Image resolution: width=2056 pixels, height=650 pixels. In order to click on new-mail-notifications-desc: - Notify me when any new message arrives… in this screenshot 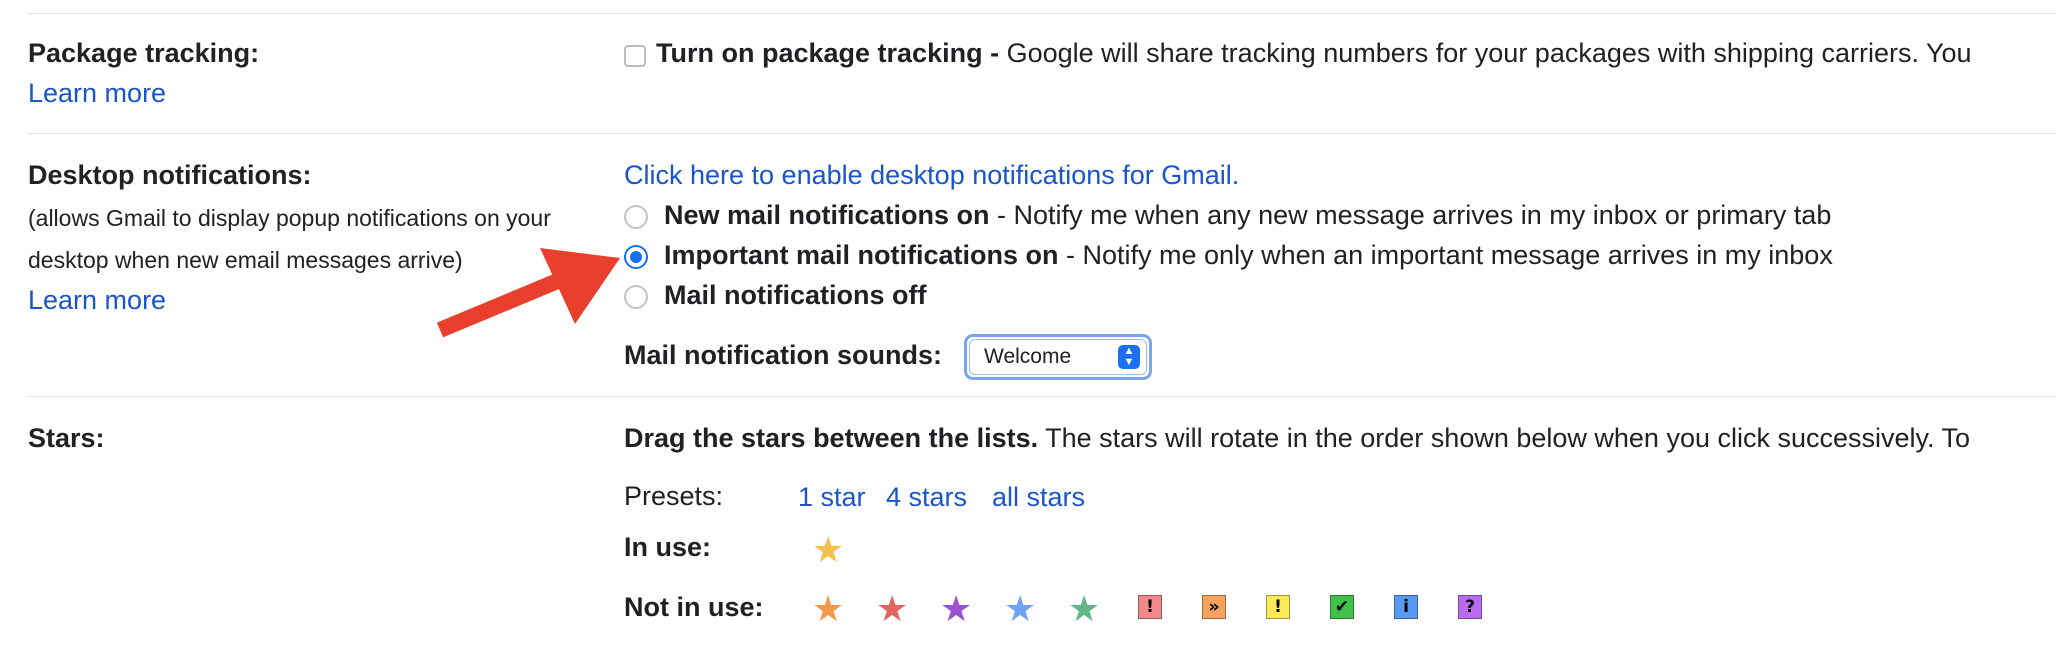, I will do `click(1410, 215)`.